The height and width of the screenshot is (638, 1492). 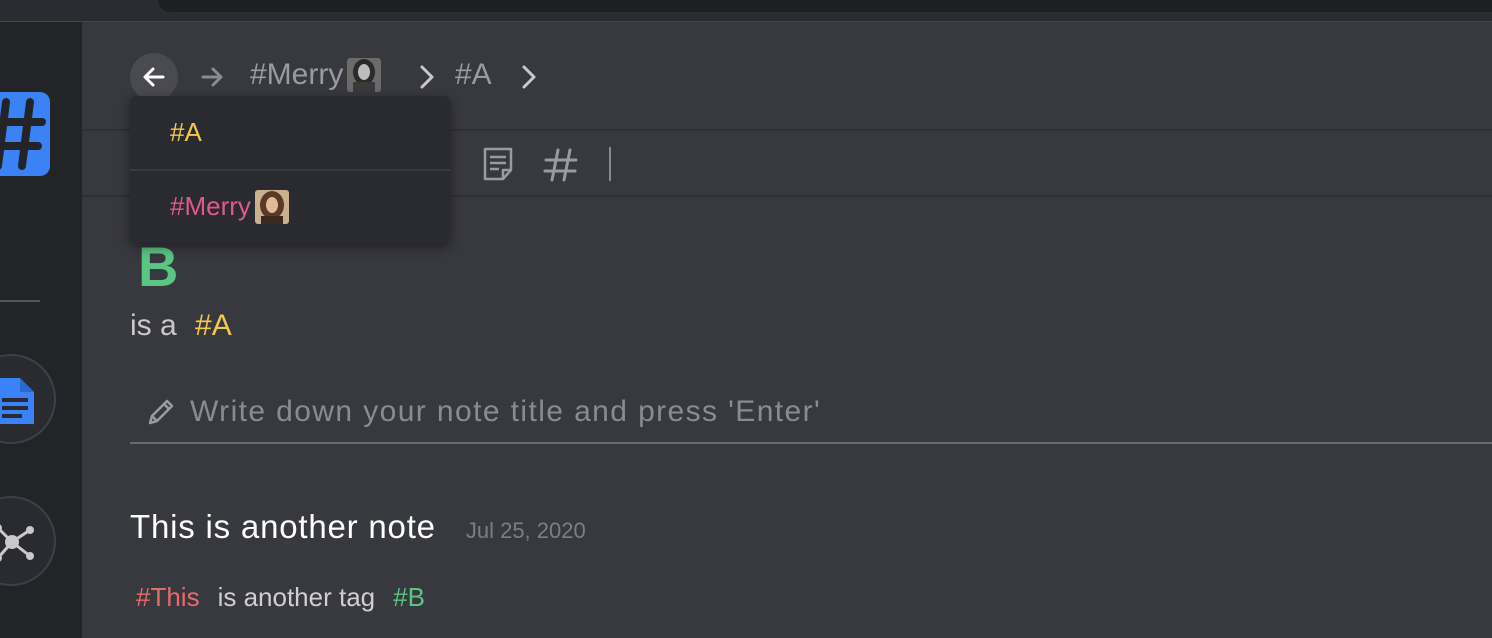 What do you see at coordinates (498, 164) in the screenshot?
I see `document-icon` at bounding box center [498, 164].